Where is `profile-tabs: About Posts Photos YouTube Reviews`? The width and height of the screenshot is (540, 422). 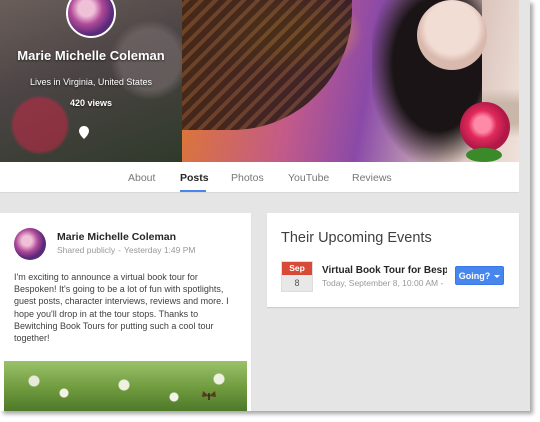 profile-tabs: About Posts Photos YouTube Reviews is located at coordinates (259, 177).